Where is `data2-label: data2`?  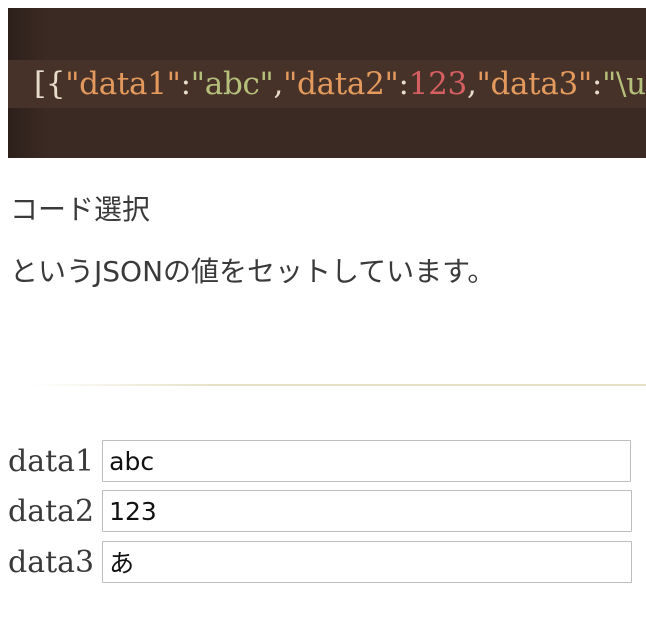
data2-label: data2 is located at coordinates (51, 511).